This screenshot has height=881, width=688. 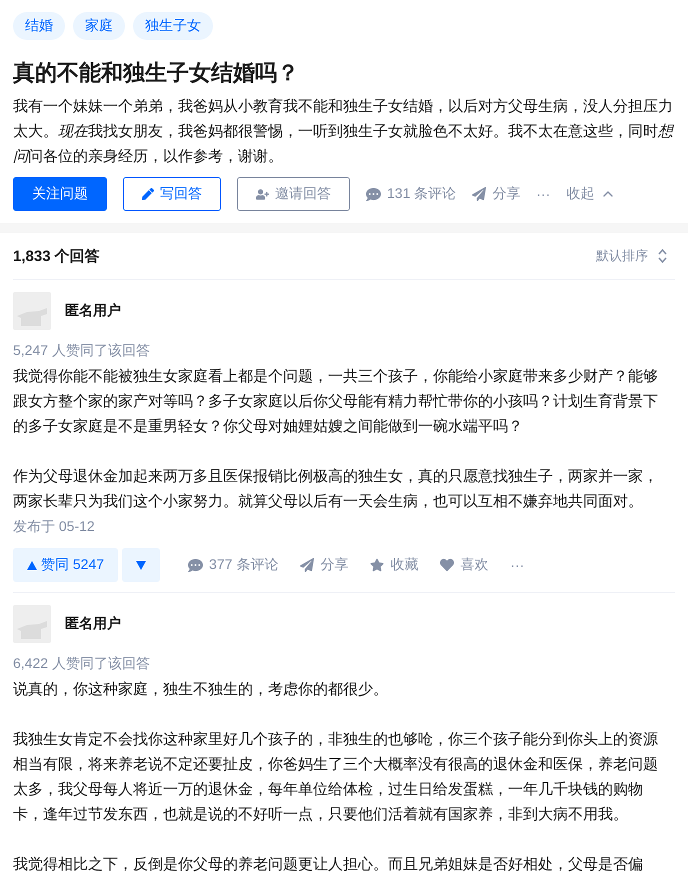 What do you see at coordinates (233, 565) in the screenshot?
I see `comments-button: 377 条评论` at bounding box center [233, 565].